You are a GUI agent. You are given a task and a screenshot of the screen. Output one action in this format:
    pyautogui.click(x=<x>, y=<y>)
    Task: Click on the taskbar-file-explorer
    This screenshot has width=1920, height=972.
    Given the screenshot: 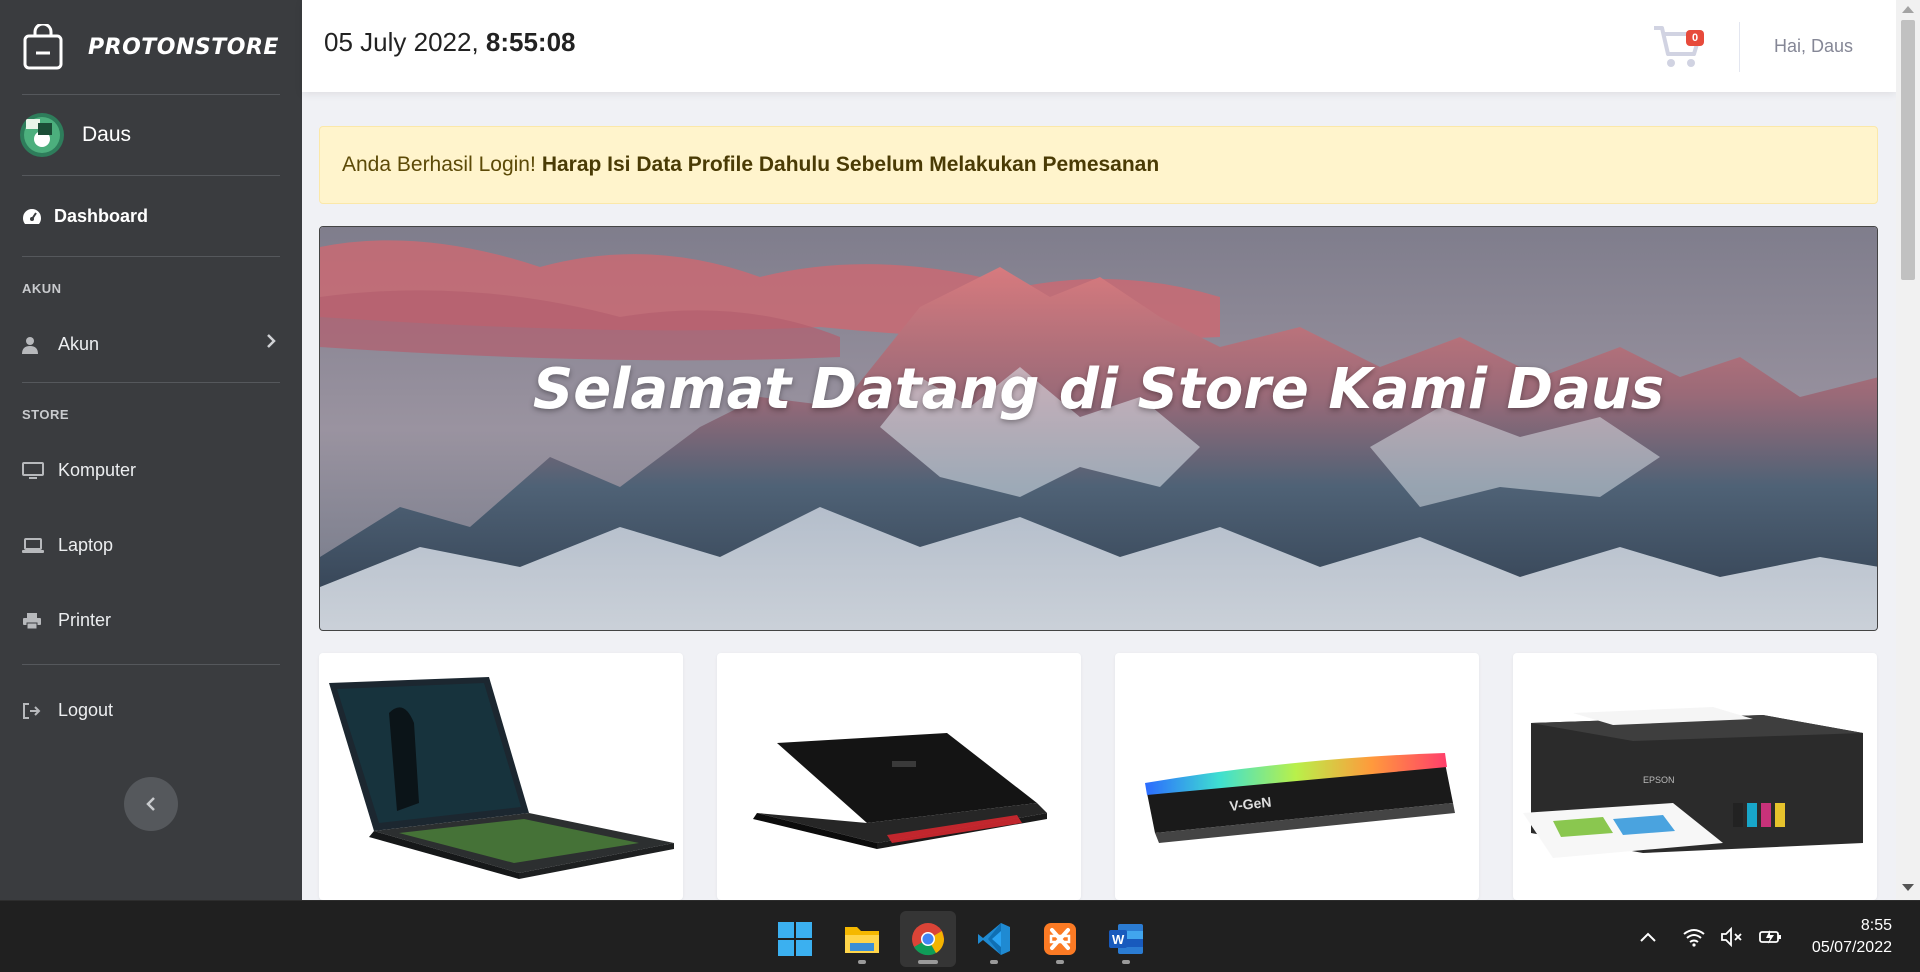 What is the action you would take?
    pyautogui.click(x=862, y=939)
    